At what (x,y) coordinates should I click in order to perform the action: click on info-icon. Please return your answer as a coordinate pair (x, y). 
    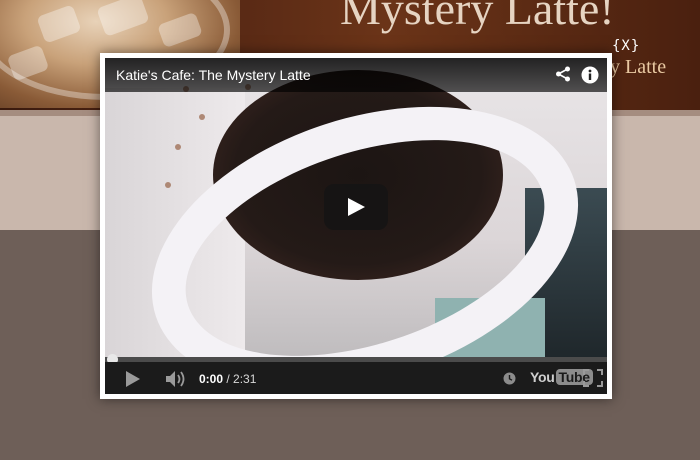
    Looking at the image, I should click on (590, 75).